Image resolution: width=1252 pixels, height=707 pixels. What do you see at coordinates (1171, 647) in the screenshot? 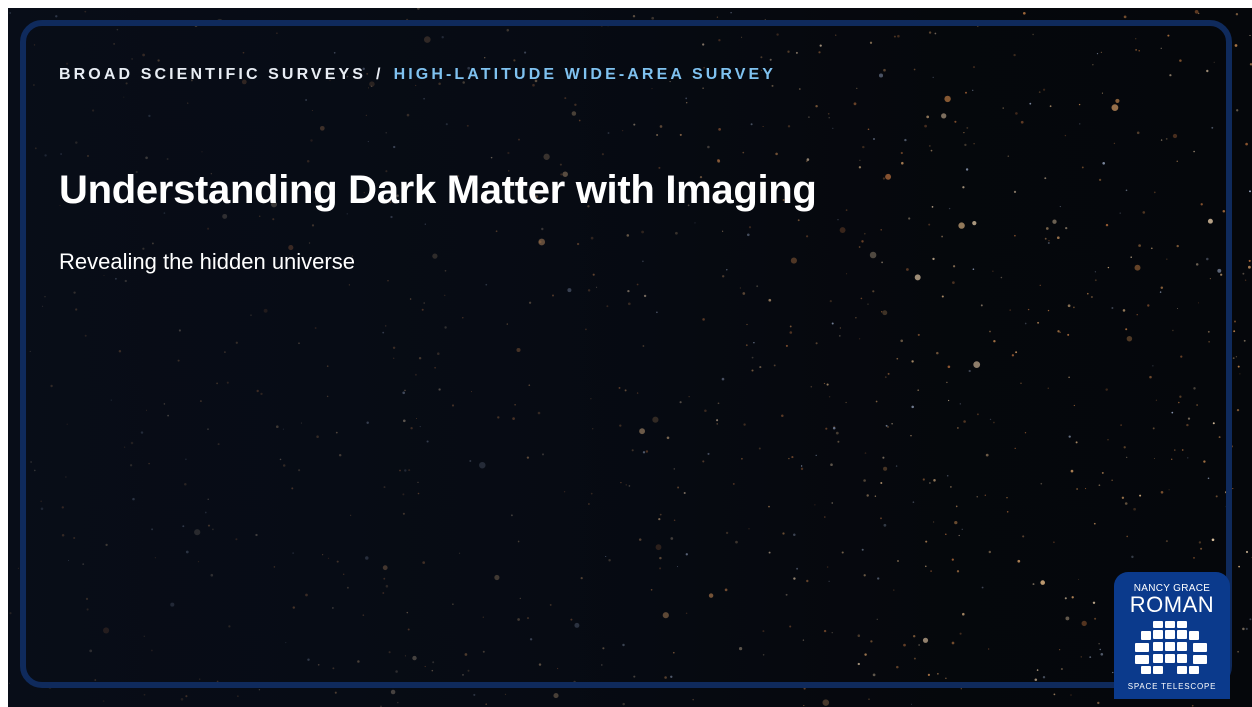
I see `detector-grid-icon` at bounding box center [1171, 647].